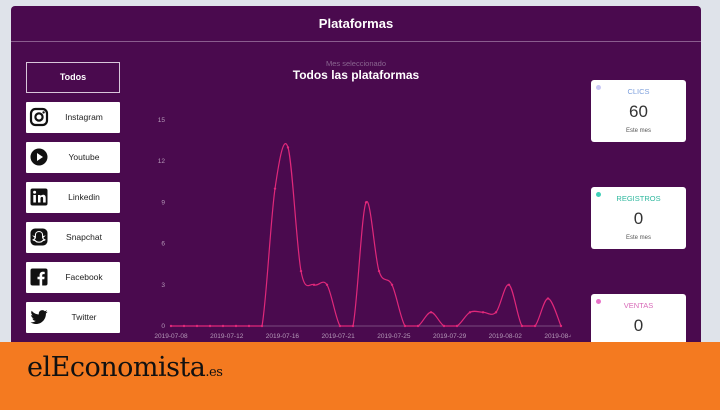 This screenshot has width=720, height=410. Describe the element at coordinates (84, 117) in the screenshot. I see `sidebar-item-label: Instagram` at that location.